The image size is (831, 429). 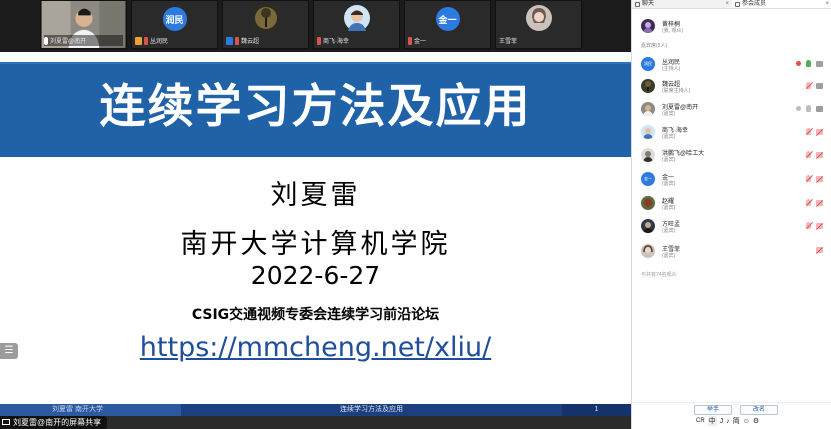 I want to click on member-row: 方旺孟 (嘉宾), so click(x=734, y=227).